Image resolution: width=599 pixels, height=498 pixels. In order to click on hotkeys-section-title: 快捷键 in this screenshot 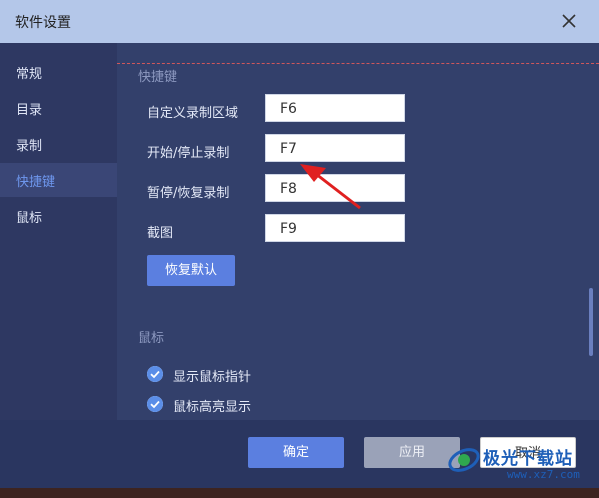, I will do `click(158, 77)`.